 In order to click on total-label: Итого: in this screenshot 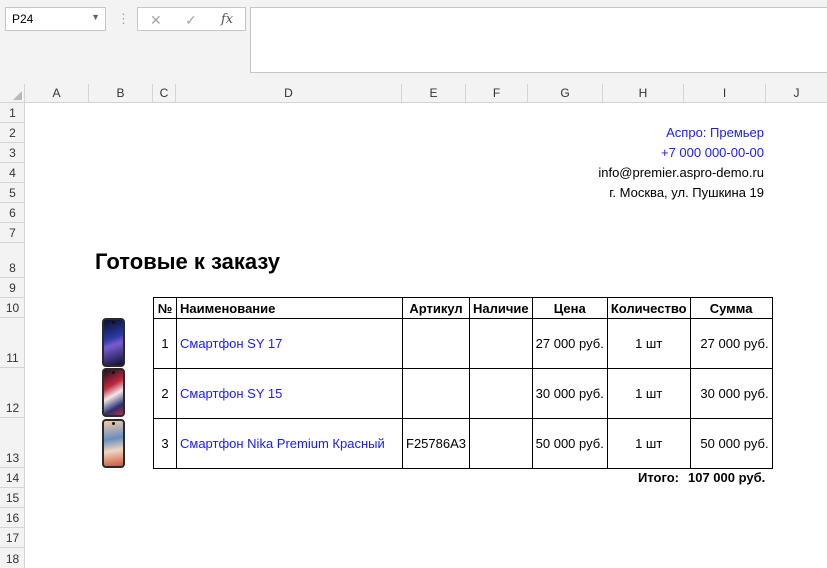, I will do `click(658, 477)`.